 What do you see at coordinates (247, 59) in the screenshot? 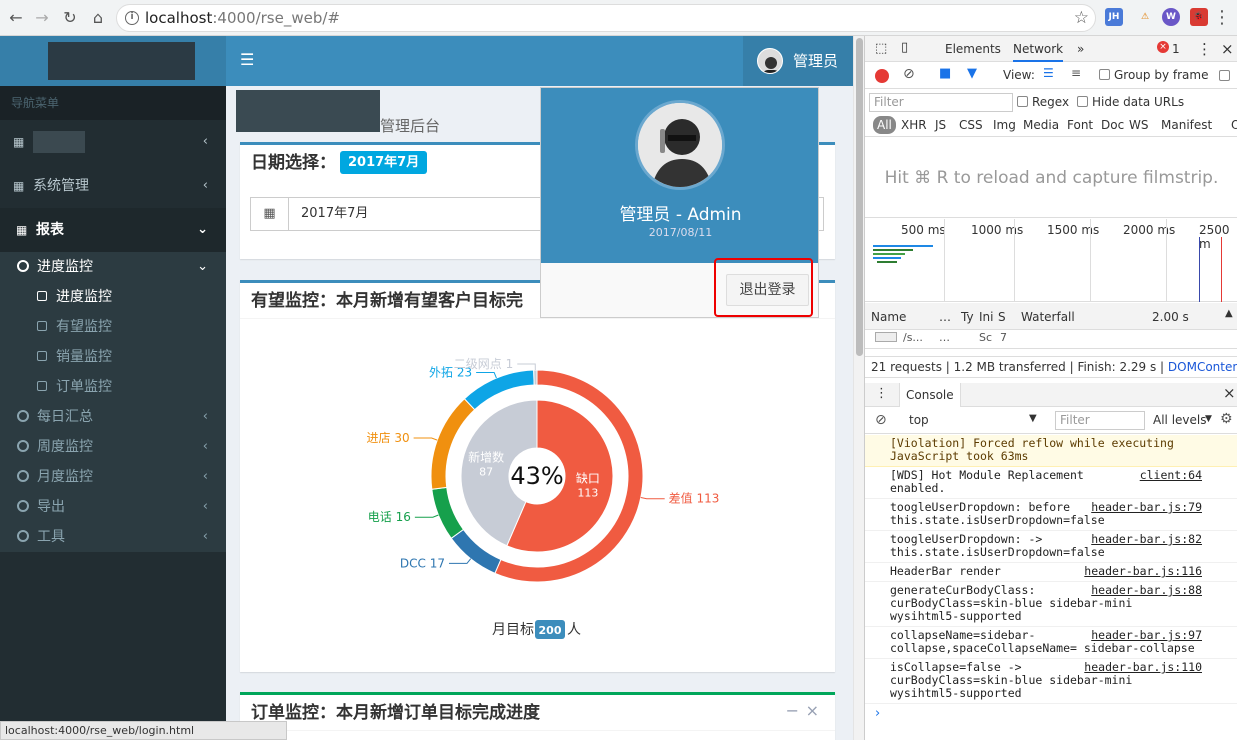
I see `hamburger-icon: ☰` at bounding box center [247, 59].